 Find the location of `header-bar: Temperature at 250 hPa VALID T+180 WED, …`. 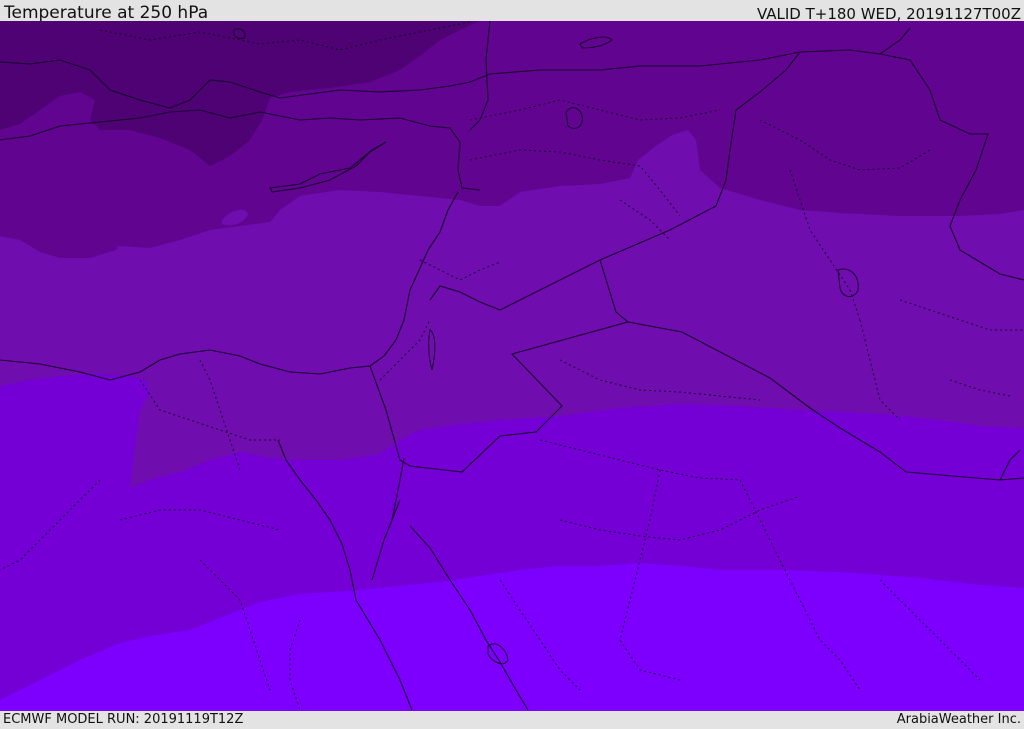

header-bar: Temperature at 250 hPa VALID T+180 WED, … is located at coordinates (512, 11).